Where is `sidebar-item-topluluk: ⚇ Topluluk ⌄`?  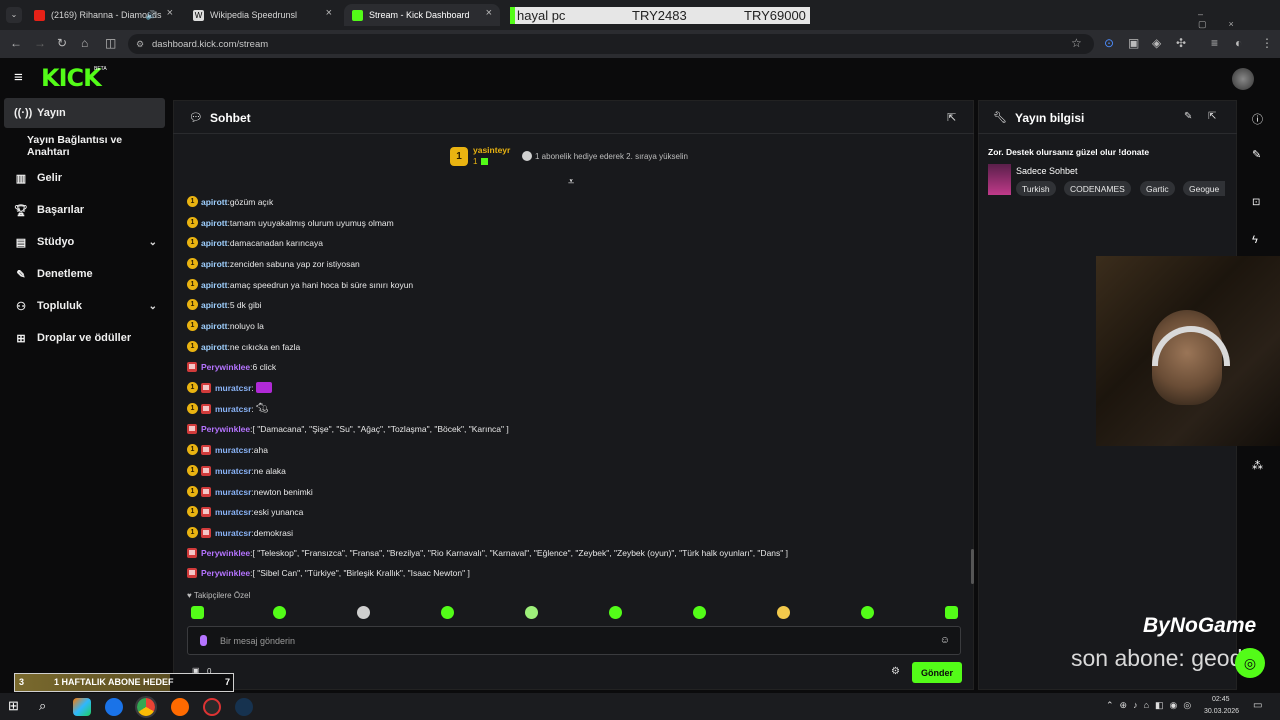 sidebar-item-topluluk: ⚇ Topluluk ⌄ is located at coordinates (84, 306).